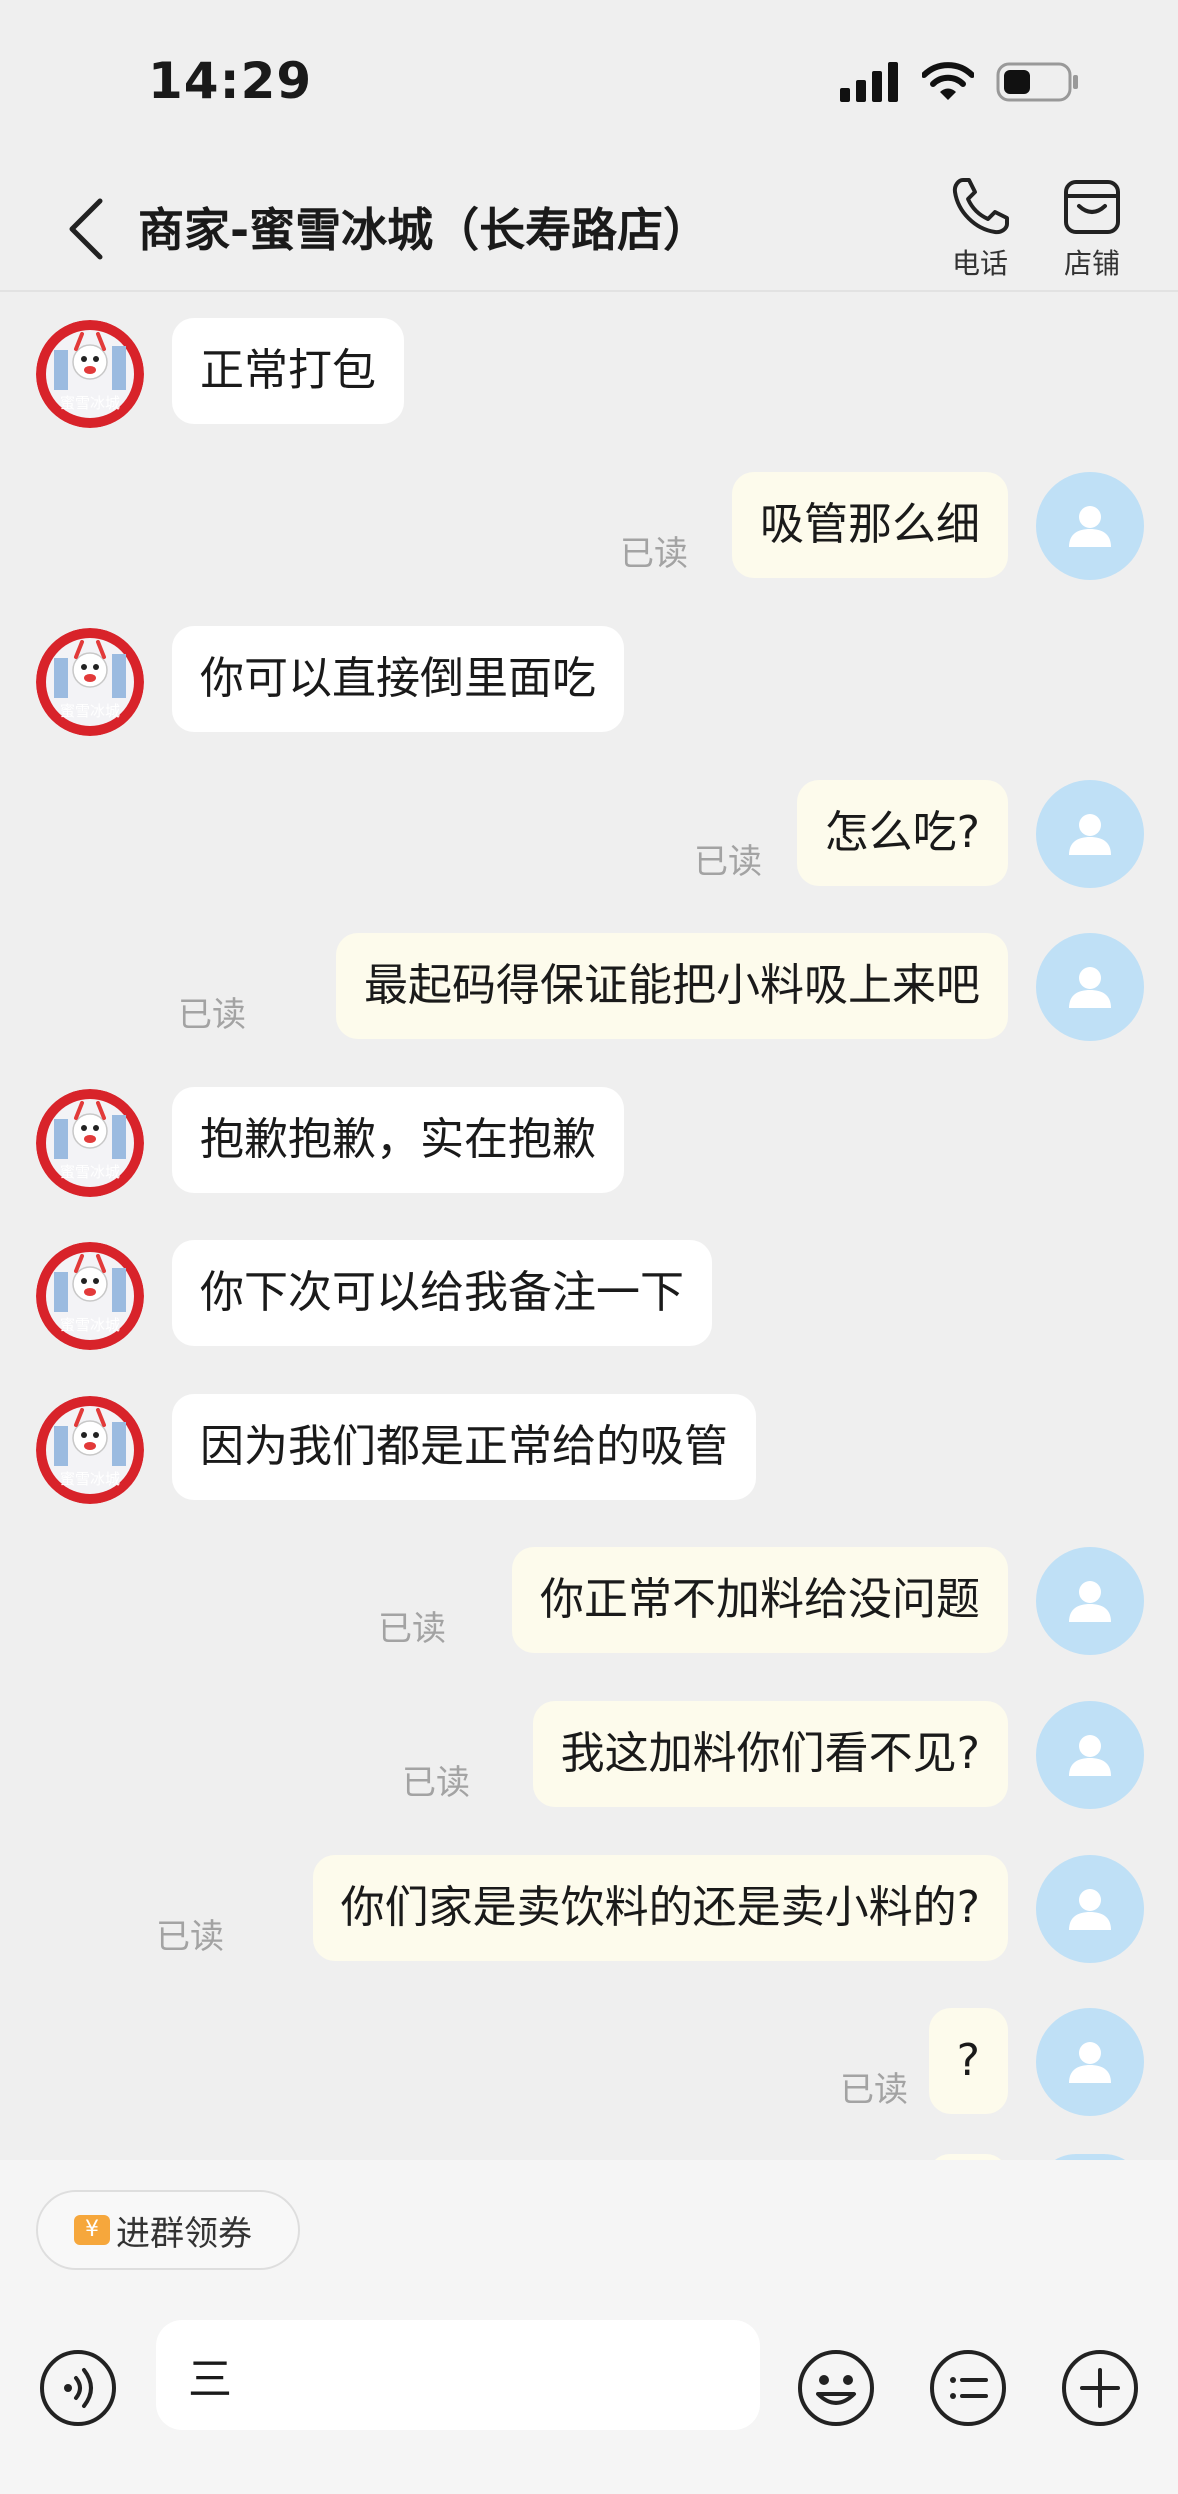 Image resolution: width=1178 pixels, height=2494 pixels. I want to click on message-bubble: 我这加料你们看不见?, so click(770, 1754).